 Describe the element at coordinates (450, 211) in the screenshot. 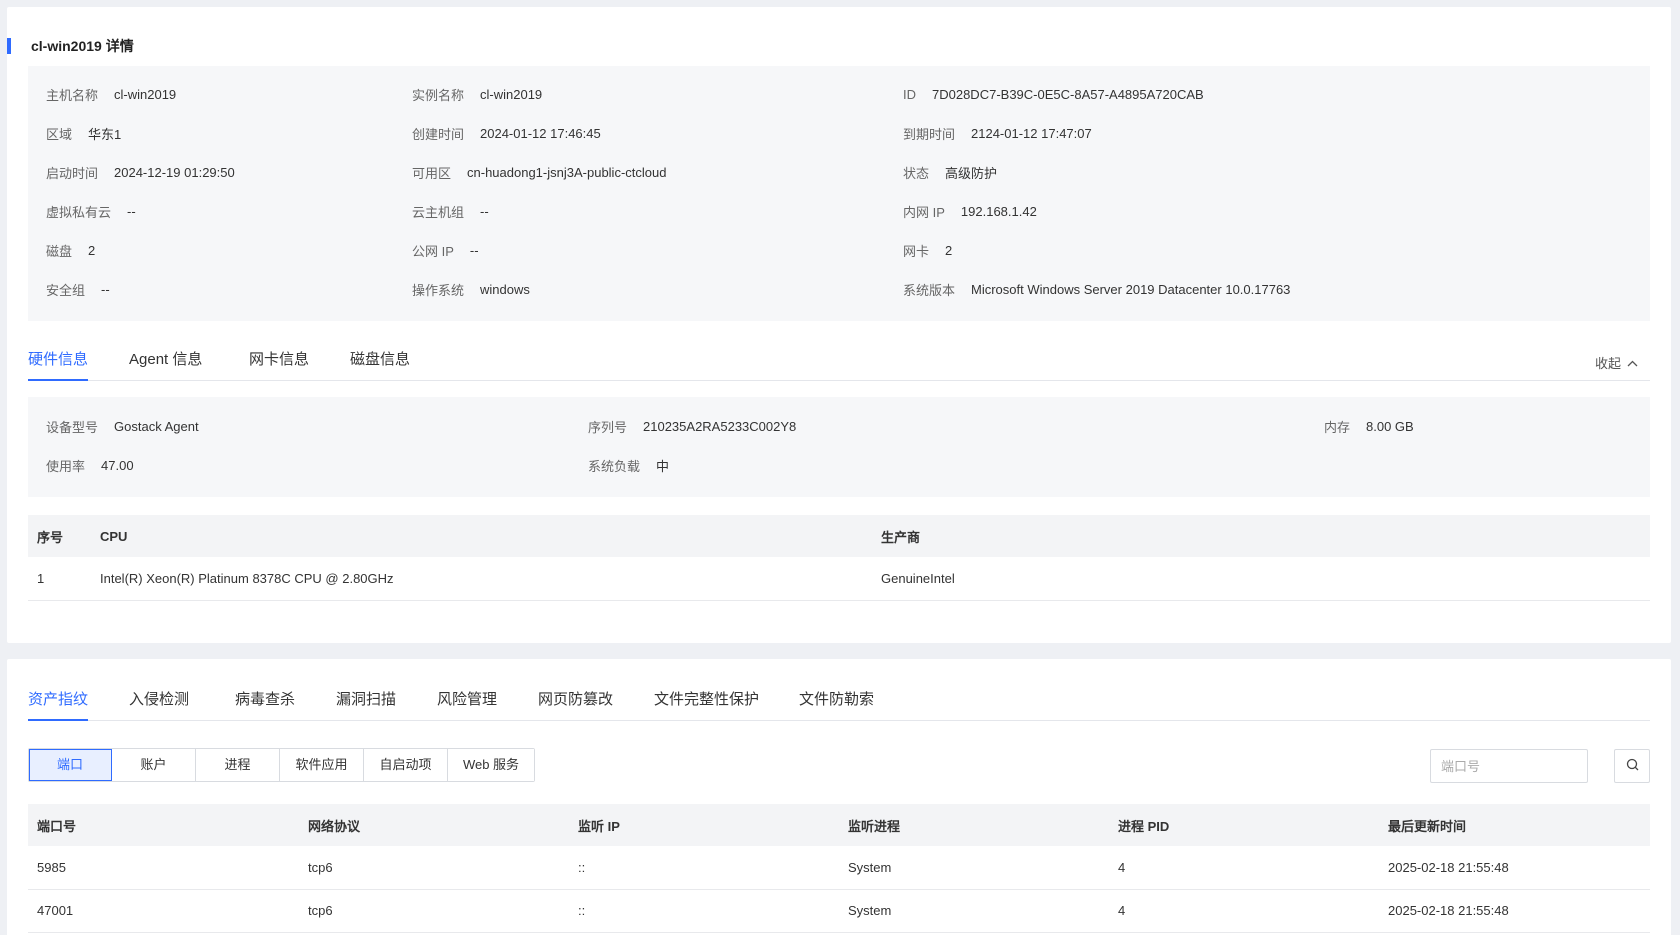

I see `info-host-group: 云主机组 --` at that location.